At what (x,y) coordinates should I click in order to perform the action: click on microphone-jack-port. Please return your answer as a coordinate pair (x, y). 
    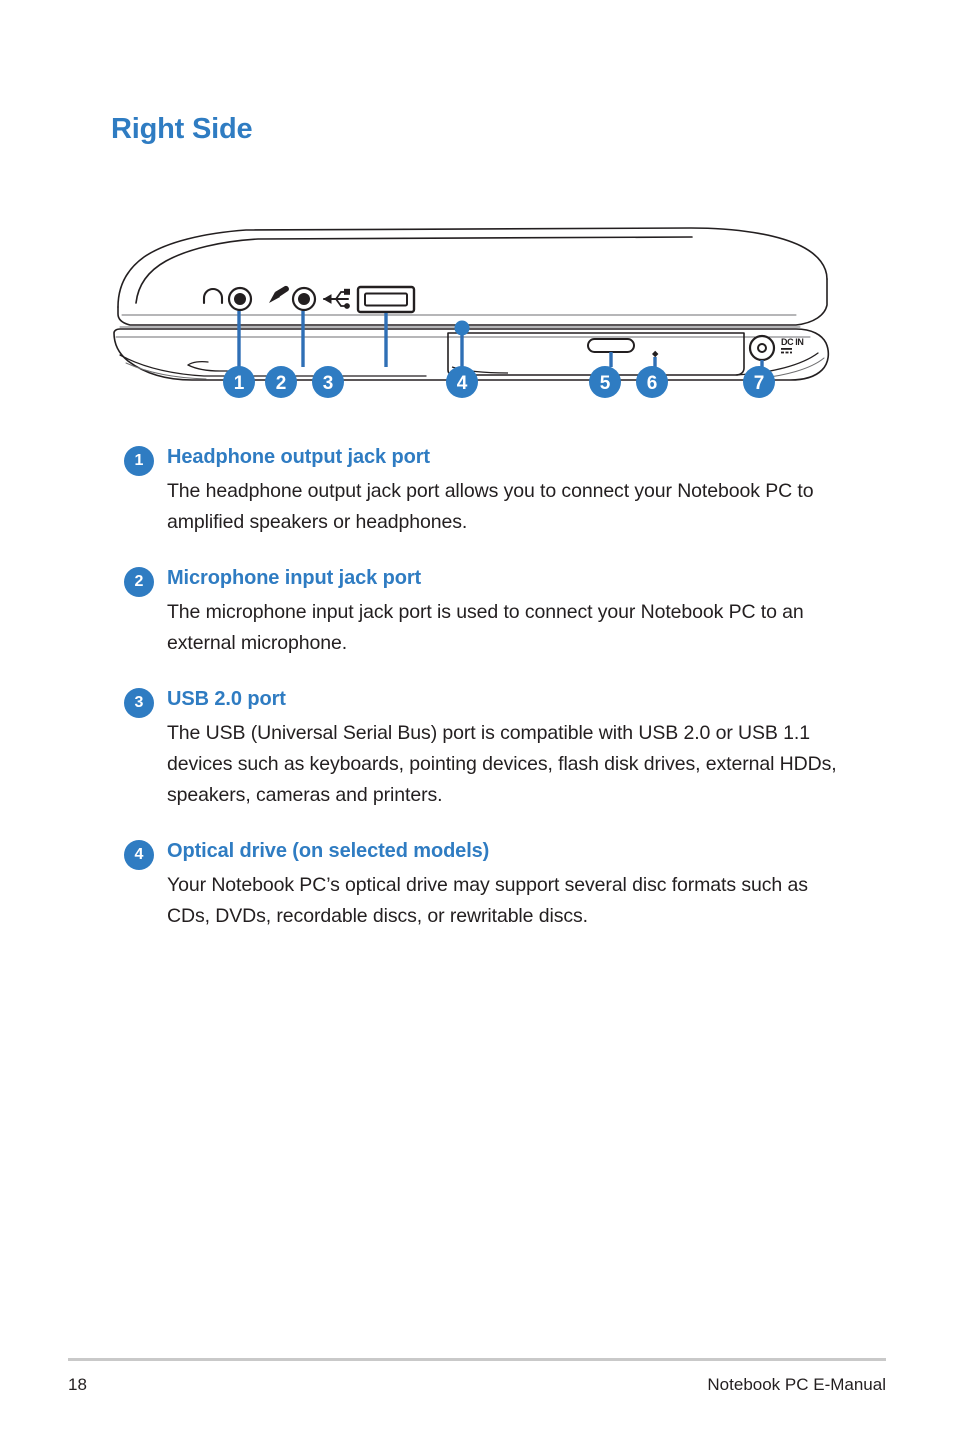
    Looking at the image, I should click on (304, 299).